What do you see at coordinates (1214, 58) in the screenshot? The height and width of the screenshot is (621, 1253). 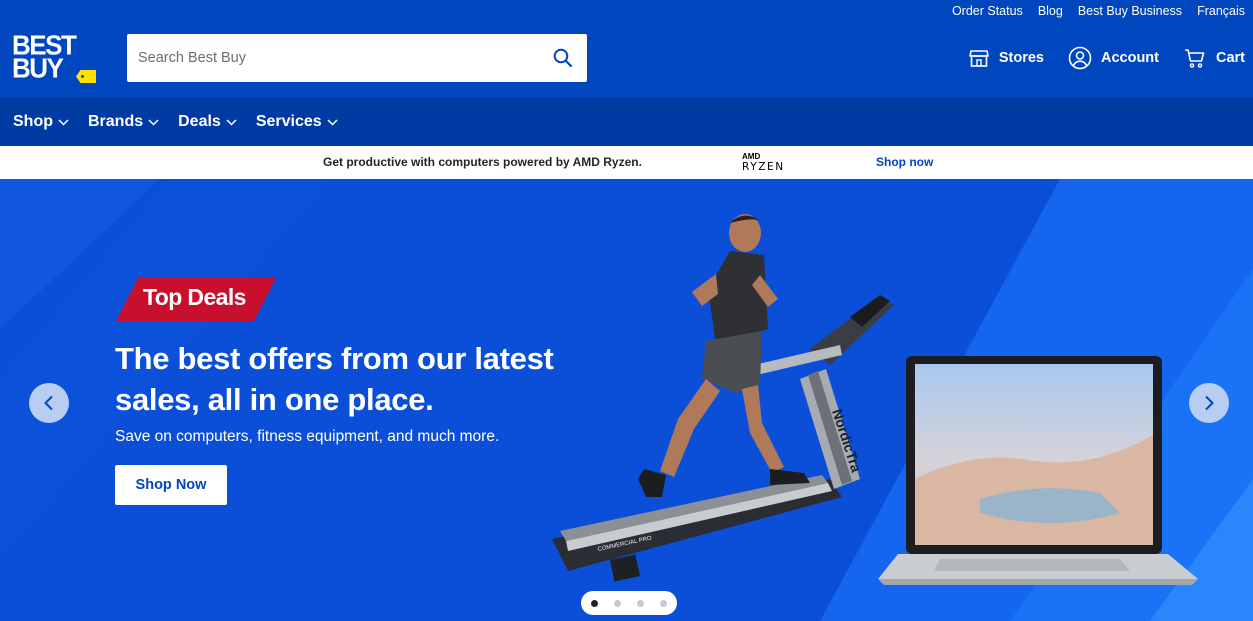 I see `cart-button: Cart` at bounding box center [1214, 58].